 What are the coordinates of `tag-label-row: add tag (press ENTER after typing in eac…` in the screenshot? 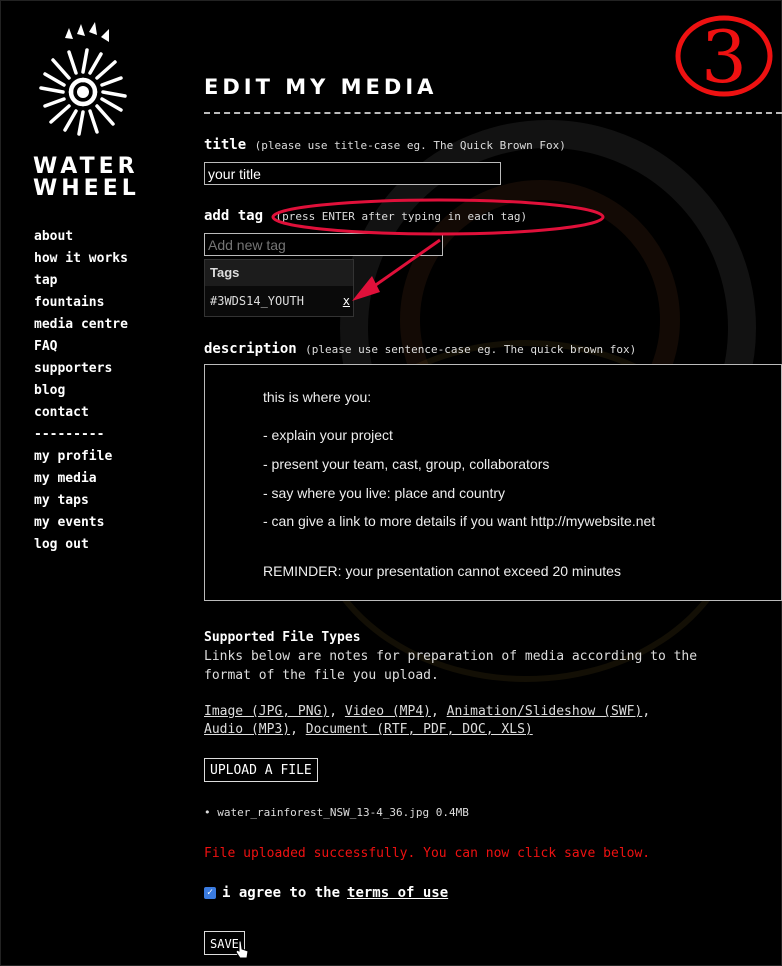 It's located at (365, 216).